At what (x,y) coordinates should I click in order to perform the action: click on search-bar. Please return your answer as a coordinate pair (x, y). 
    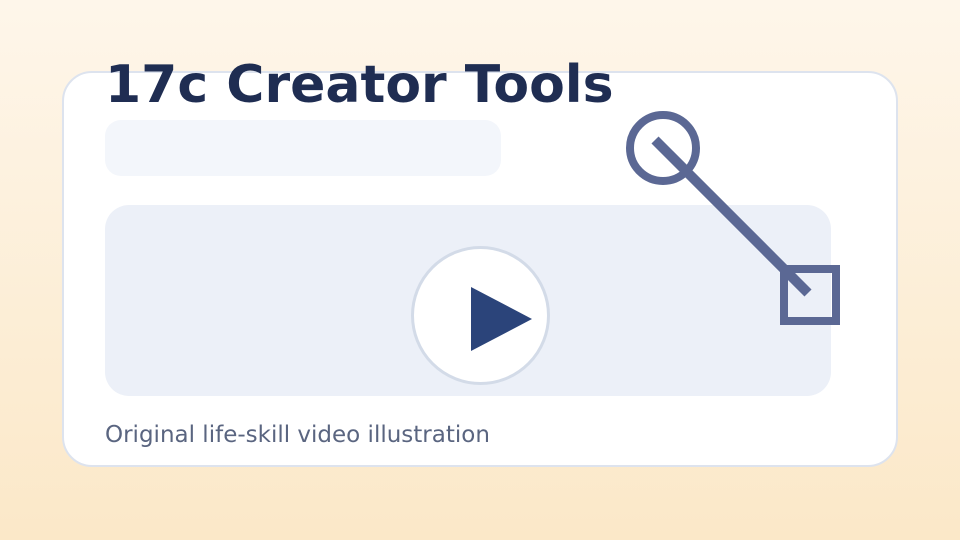
    Looking at the image, I should click on (303, 148).